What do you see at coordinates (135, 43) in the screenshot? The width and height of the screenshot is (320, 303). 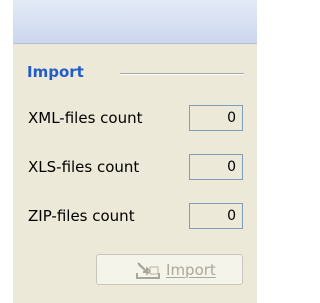 I see `panel-header-divider` at bounding box center [135, 43].